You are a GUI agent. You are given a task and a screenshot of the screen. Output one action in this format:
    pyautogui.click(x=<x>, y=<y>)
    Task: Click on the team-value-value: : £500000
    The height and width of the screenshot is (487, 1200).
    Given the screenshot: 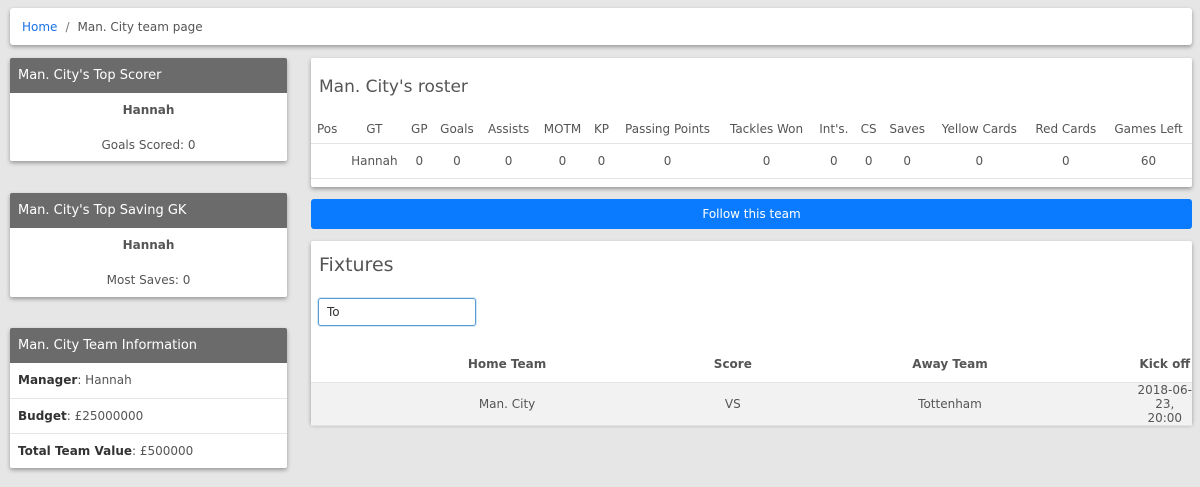 What is the action you would take?
    pyautogui.click(x=163, y=451)
    